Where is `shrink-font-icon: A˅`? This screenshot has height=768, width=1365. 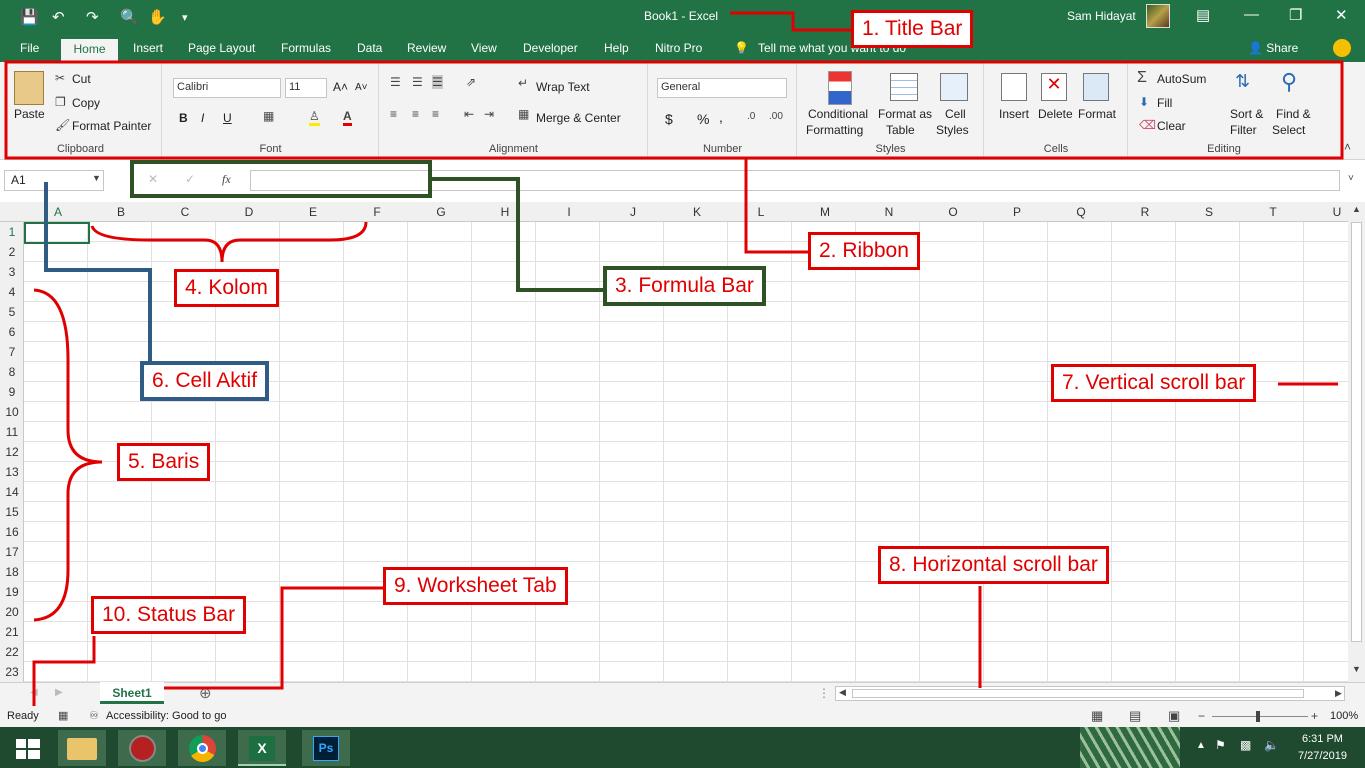 shrink-font-icon: A˅ is located at coordinates (361, 87).